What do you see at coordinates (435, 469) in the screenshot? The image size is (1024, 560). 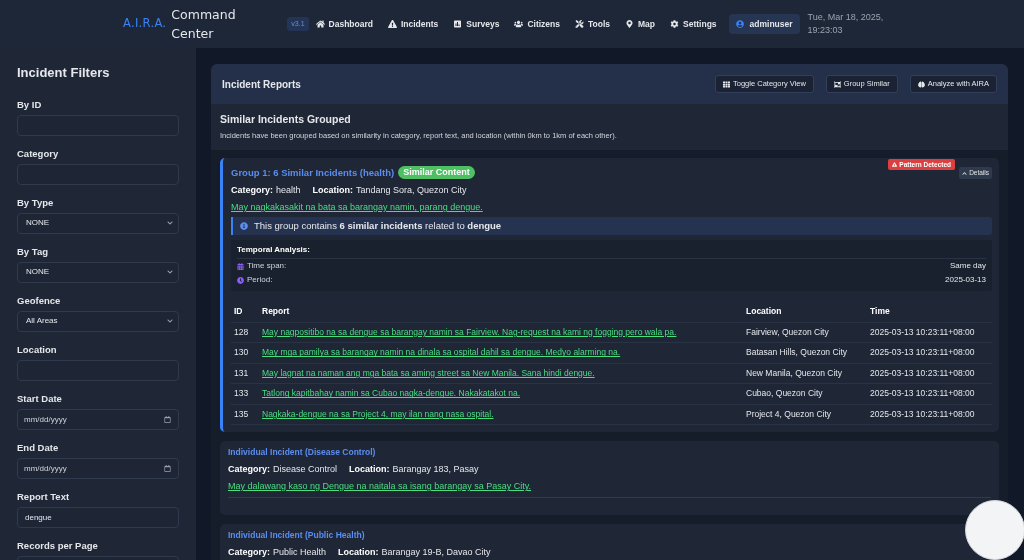 I see `meta-value: Barangay 183, Pasay` at bounding box center [435, 469].